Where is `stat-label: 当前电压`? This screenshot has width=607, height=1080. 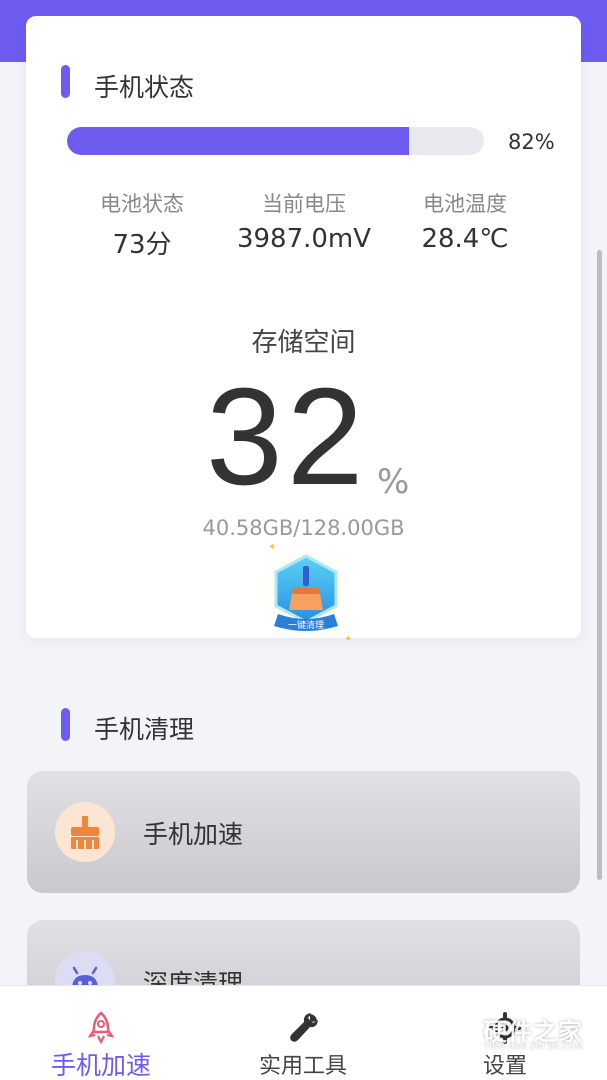 stat-label: 当前电压 is located at coordinates (304, 204).